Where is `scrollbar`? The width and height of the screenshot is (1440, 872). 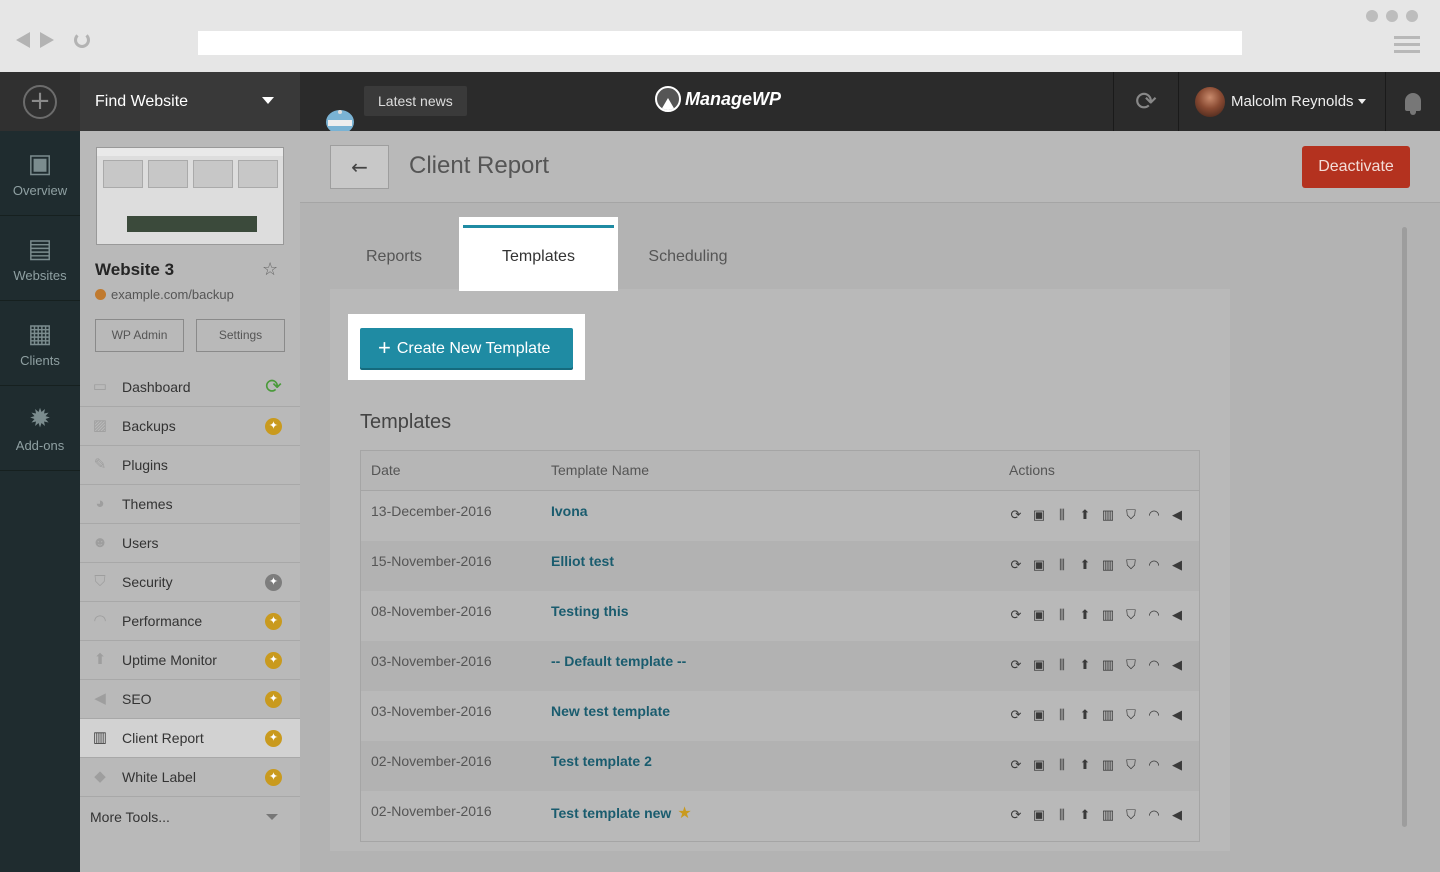 scrollbar is located at coordinates (1404, 527).